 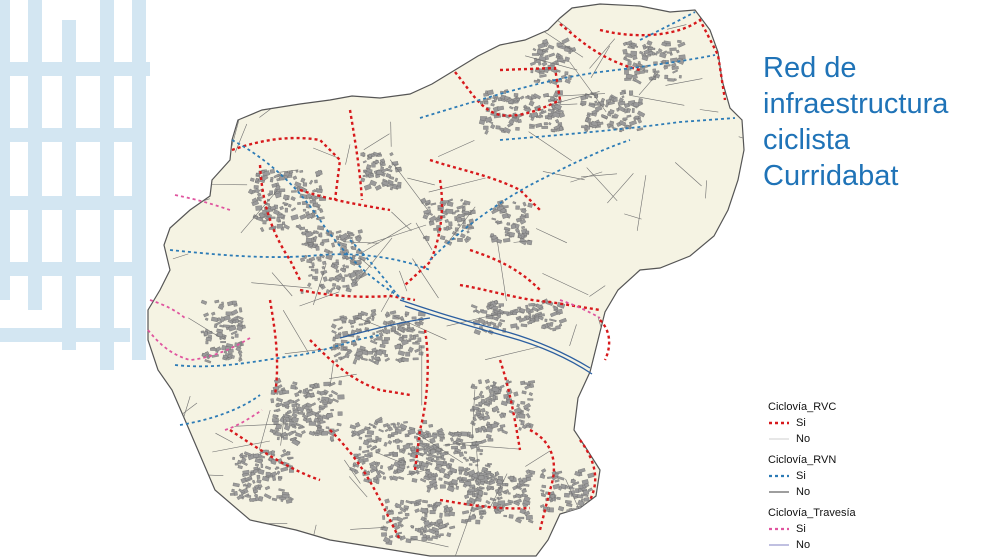 What do you see at coordinates (779, 545) in the screenshot?
I see `solid-line-swatch` at bounding box center [779, 545].